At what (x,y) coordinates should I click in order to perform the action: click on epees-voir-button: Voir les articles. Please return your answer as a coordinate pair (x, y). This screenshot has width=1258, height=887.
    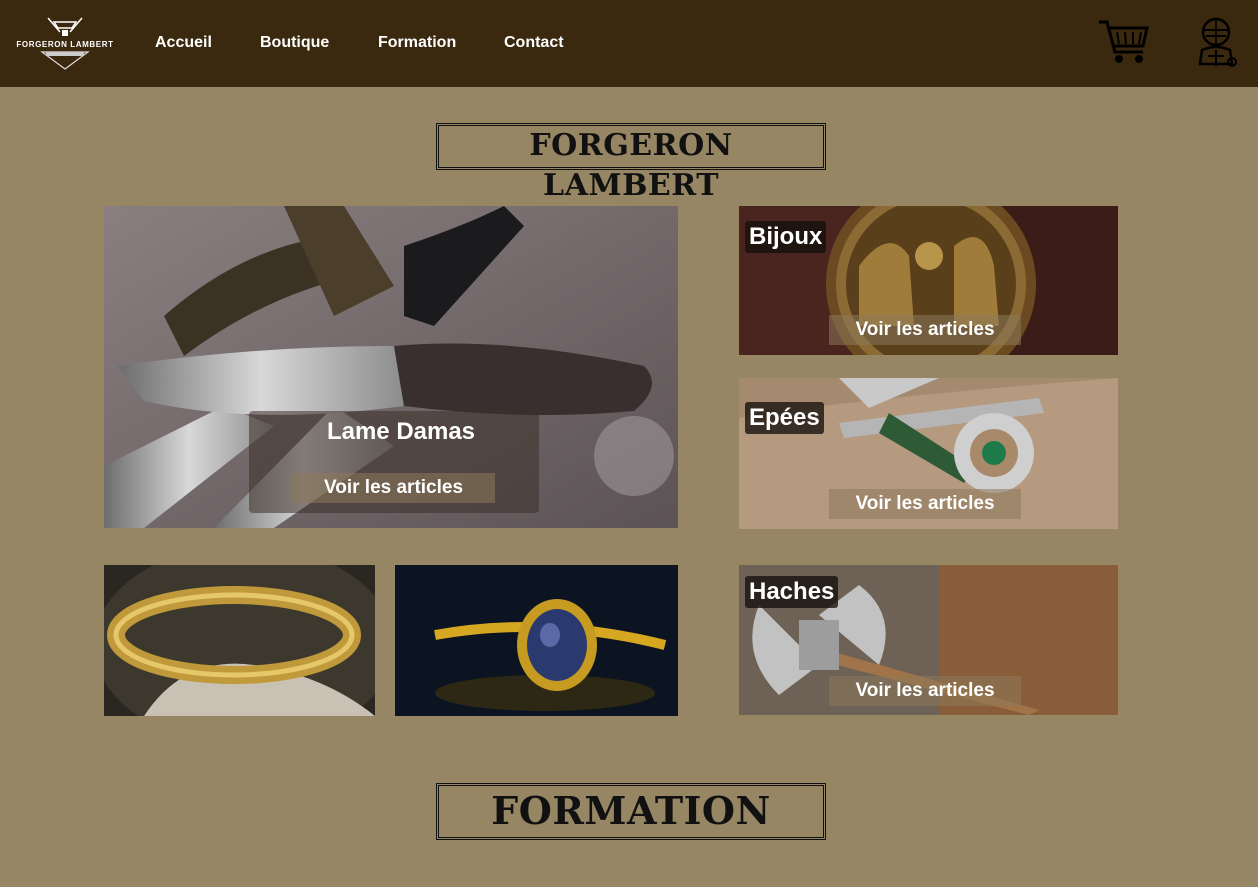
    Looking at the image, I should click on (925, 504).